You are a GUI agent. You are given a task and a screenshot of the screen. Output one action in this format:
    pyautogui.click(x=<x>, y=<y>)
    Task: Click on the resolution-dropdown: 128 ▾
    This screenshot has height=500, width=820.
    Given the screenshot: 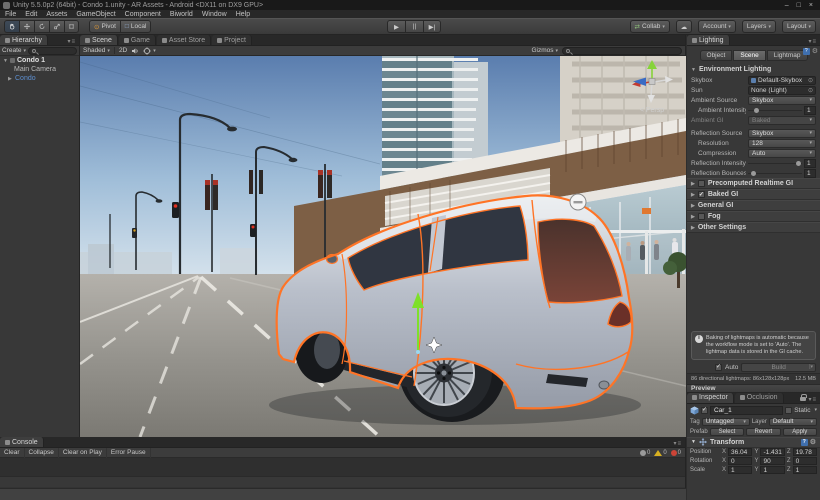 What is the action you would take?
    pyautogui.click(x=782, y=143)
    